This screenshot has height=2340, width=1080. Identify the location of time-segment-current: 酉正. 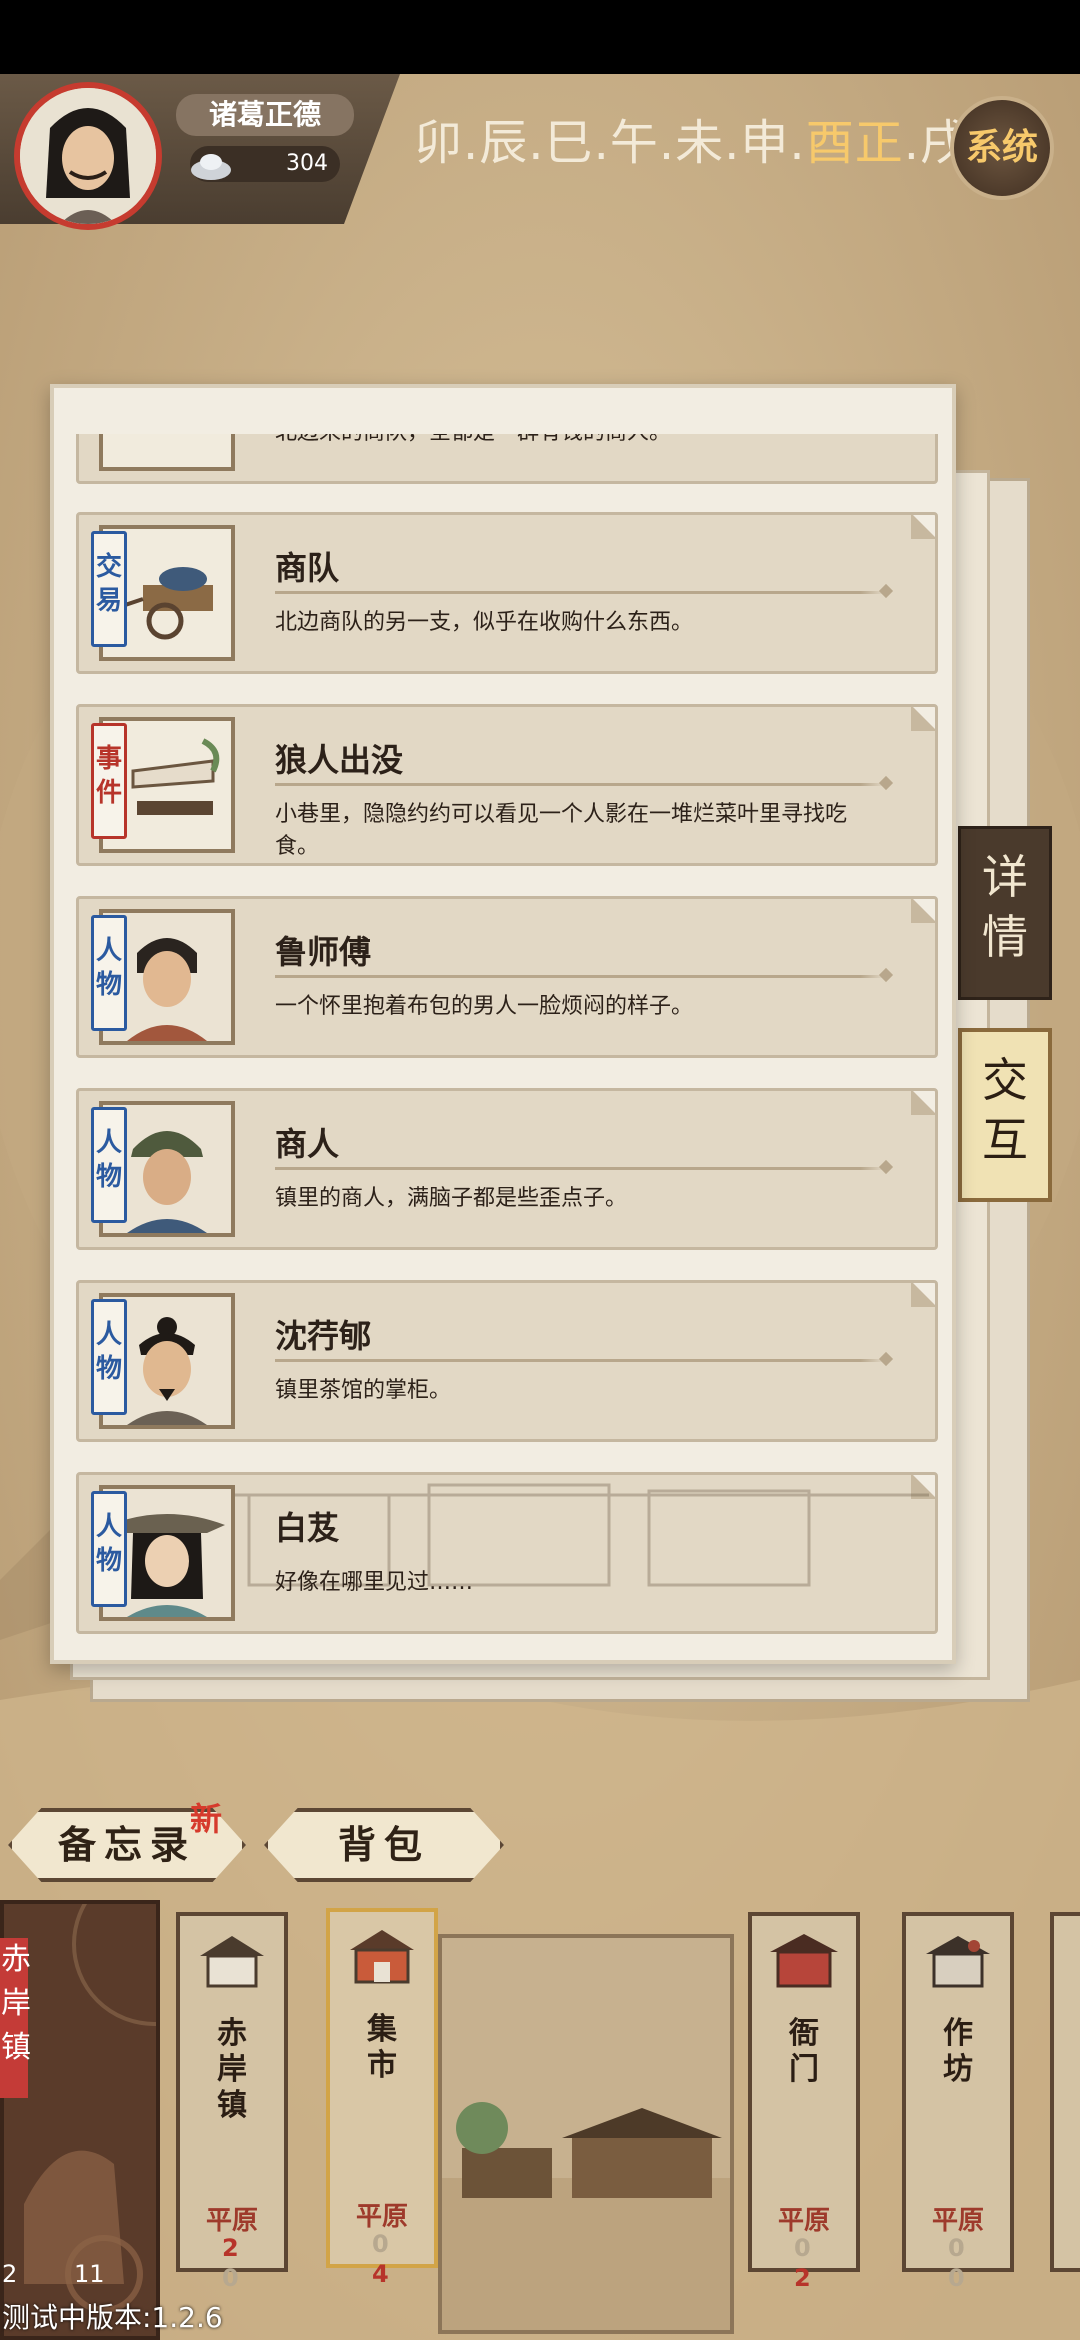
(854, 143).